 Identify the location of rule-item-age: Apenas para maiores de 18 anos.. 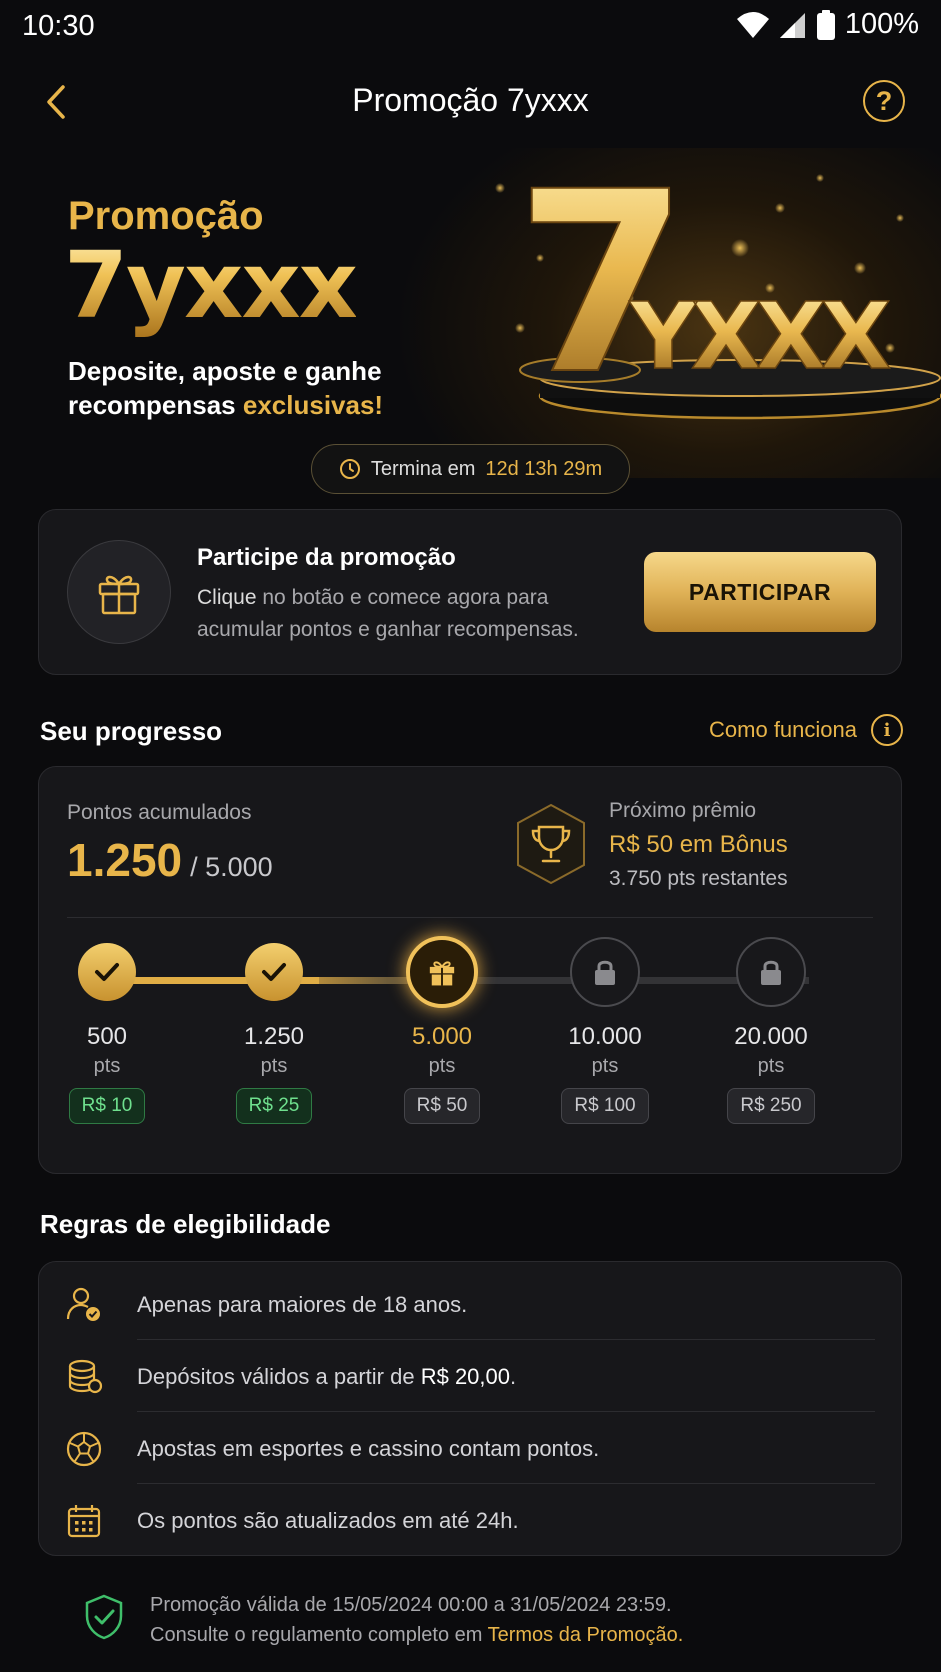
(471, 1304).